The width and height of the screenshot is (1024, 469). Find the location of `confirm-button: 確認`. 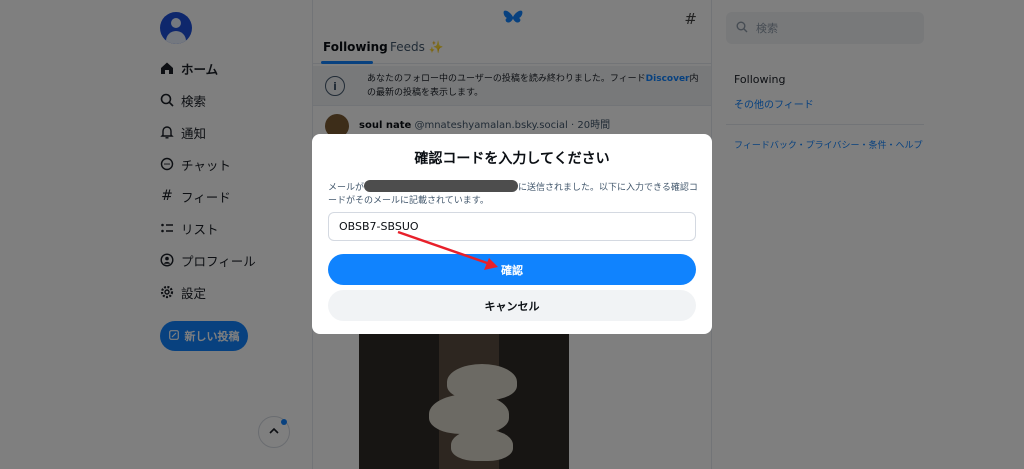

confirm-button: 確認 is located at coordinates (512, 269).